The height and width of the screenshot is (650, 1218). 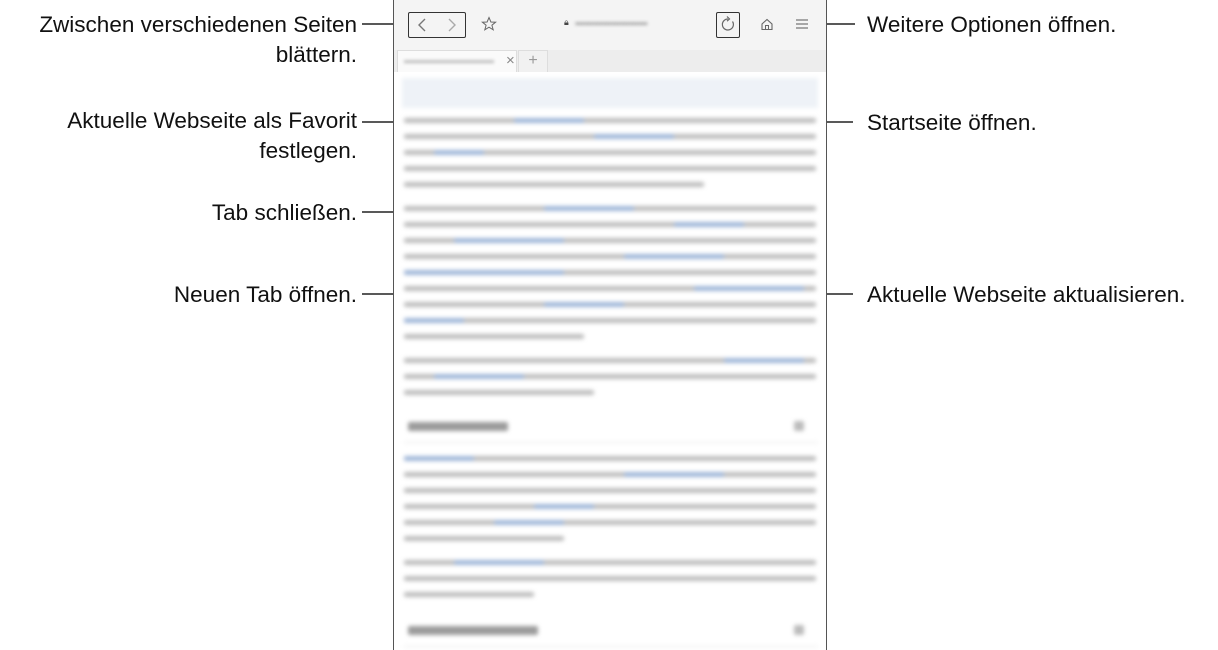 What do you see at coordinates (308, 150) in the screenshot?
I see `callout-favorite-line2: festlegen.` at bounding box center [308, 150].